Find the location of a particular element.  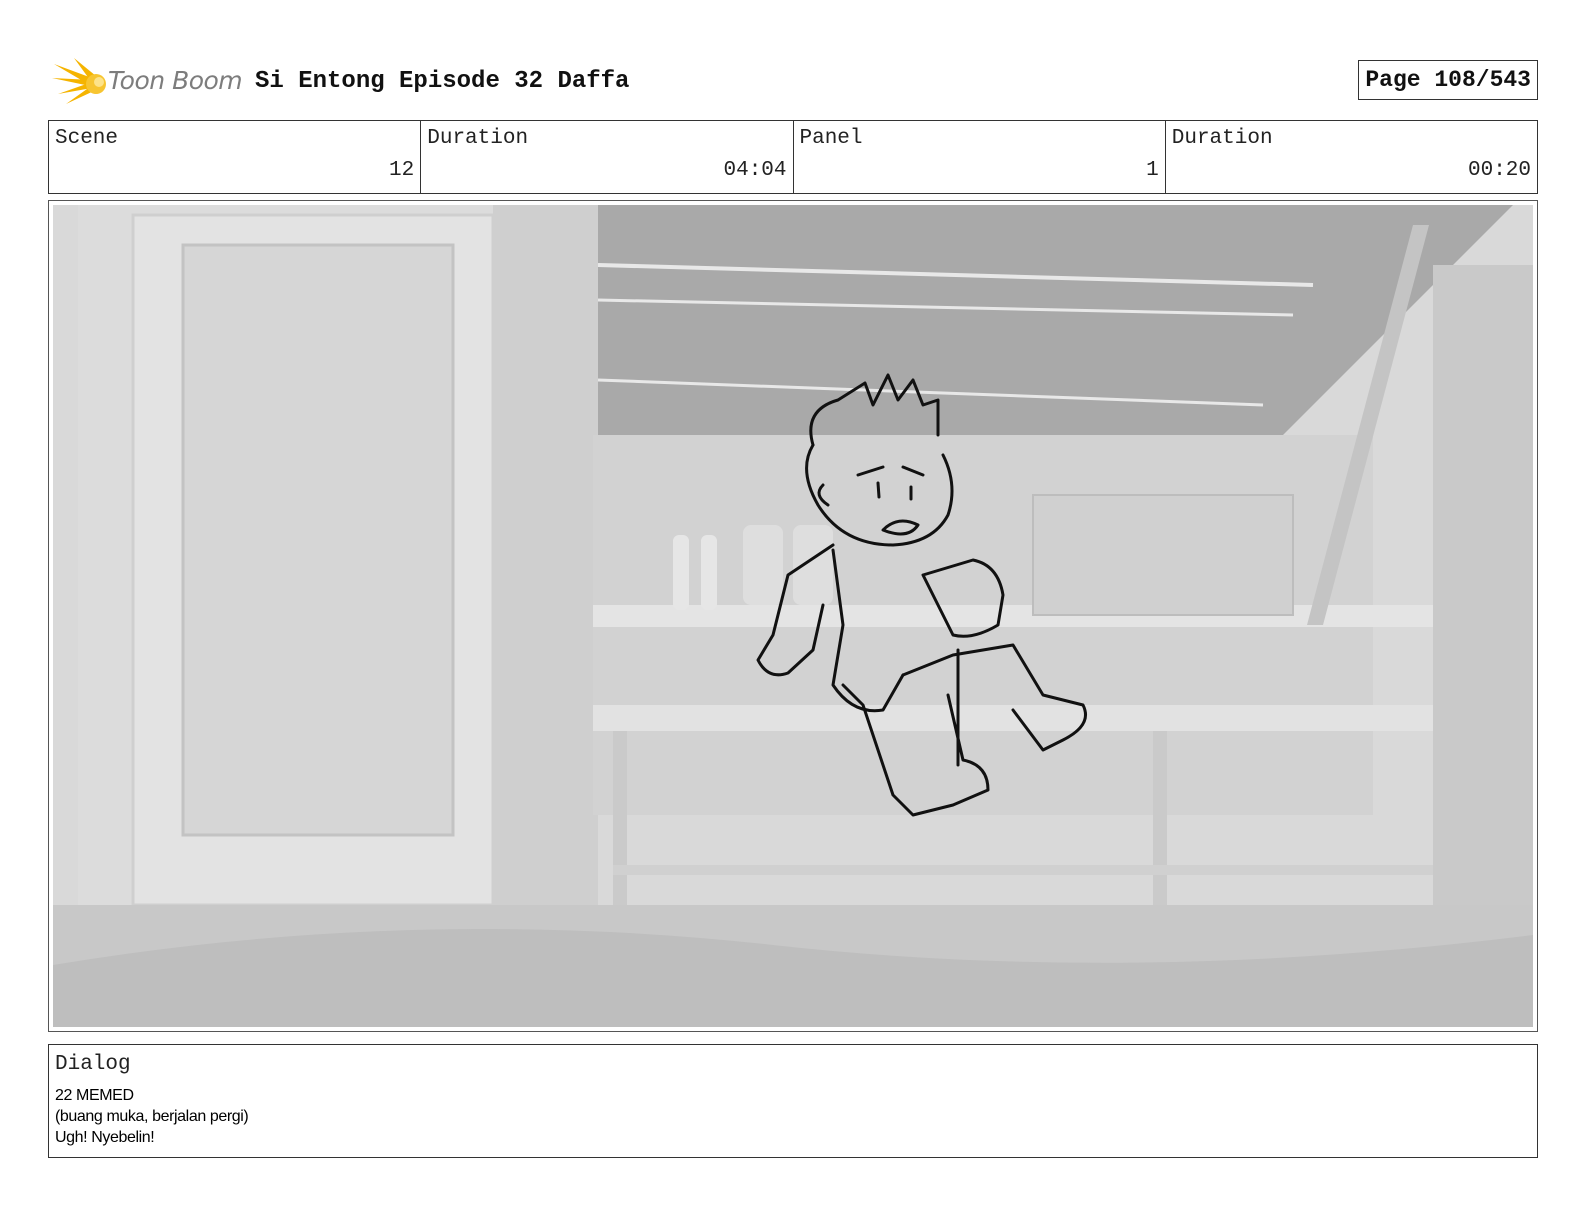

page-indicator: Page 108/543 is located at coordinates (1448, 80).